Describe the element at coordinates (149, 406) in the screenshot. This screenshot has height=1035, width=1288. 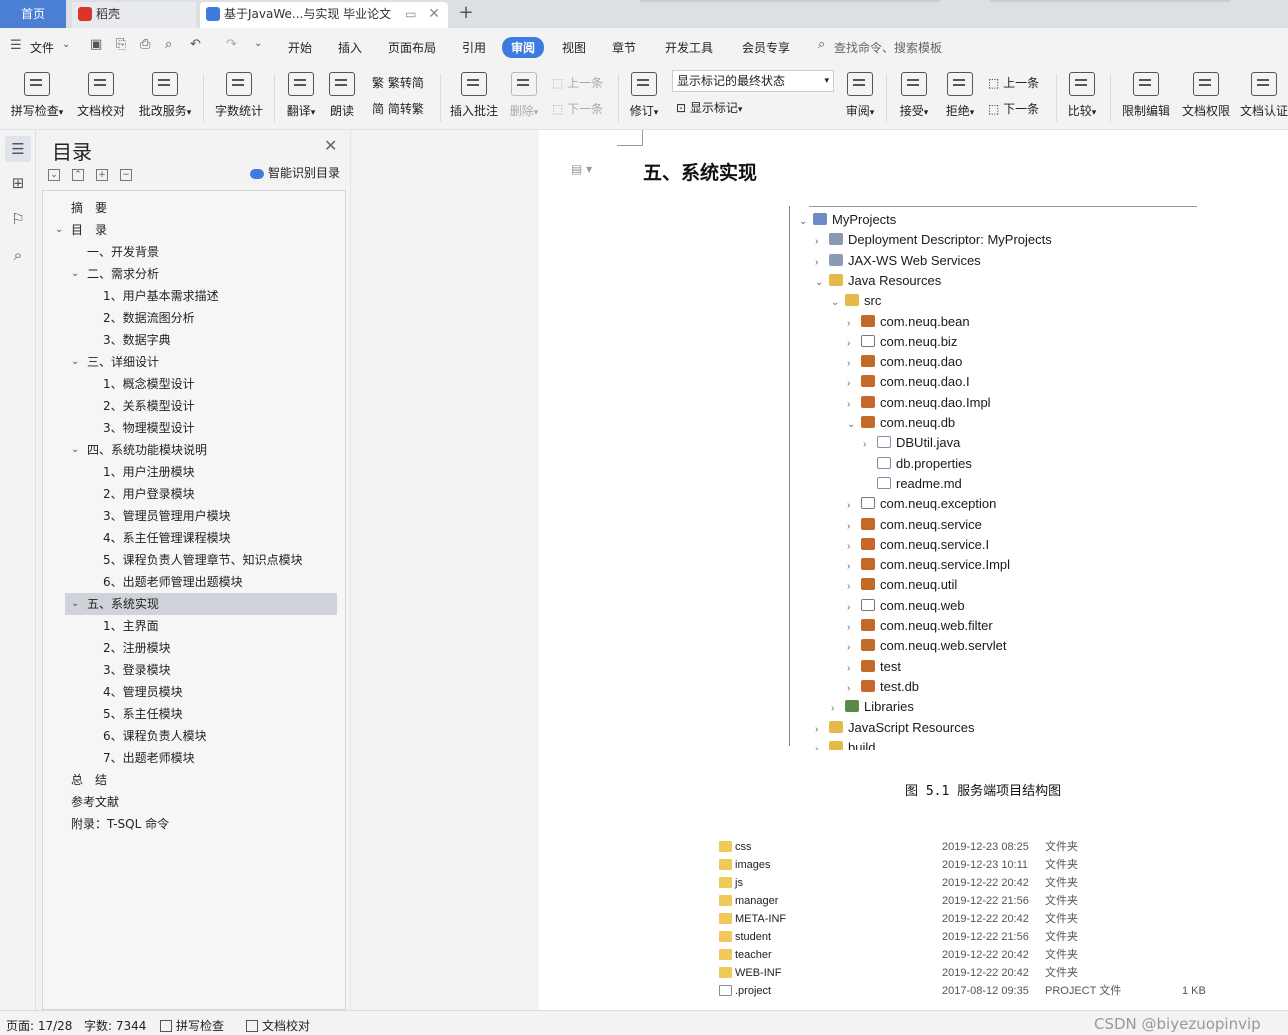
I see `toc-item: 2、关系模型设计` at that location.